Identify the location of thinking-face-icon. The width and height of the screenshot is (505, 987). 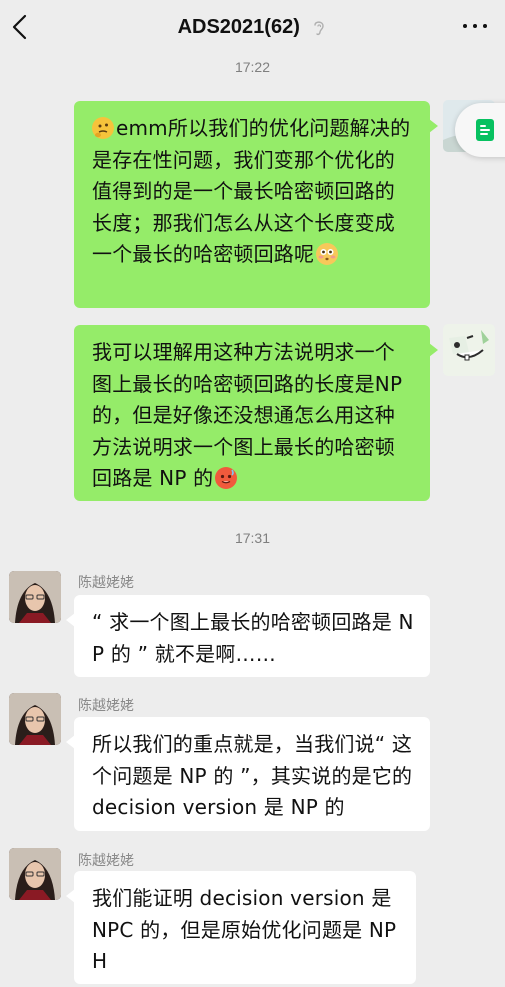
(103, 128).